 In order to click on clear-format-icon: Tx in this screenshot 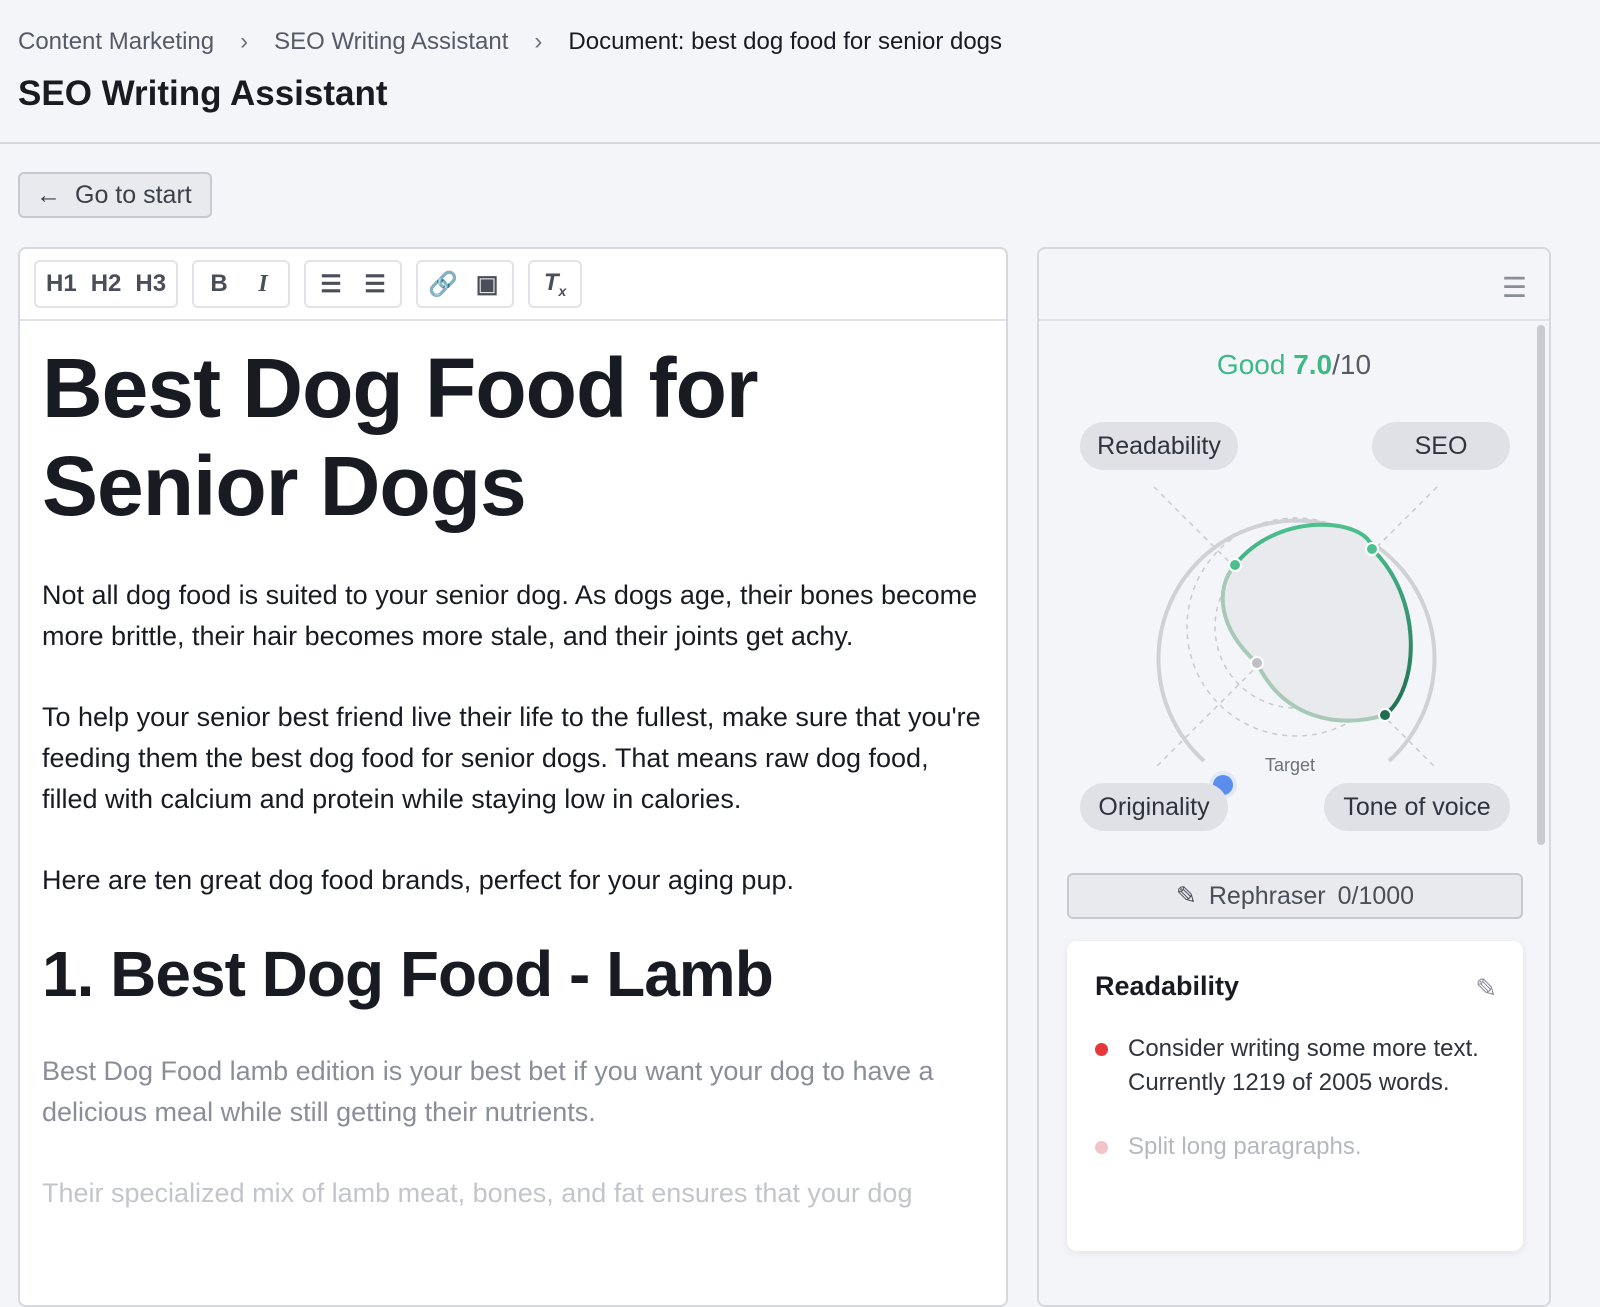, I will do `click(555, 284)`.